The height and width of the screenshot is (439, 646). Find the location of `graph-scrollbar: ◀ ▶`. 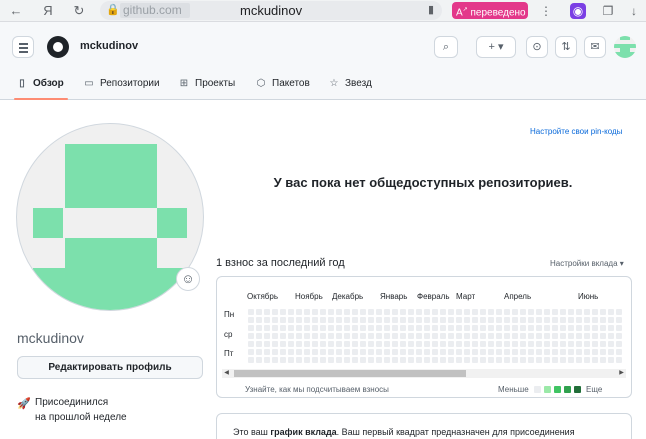

graph-scrollbar: ◀ ▶ is located at coordinates (424, 373).